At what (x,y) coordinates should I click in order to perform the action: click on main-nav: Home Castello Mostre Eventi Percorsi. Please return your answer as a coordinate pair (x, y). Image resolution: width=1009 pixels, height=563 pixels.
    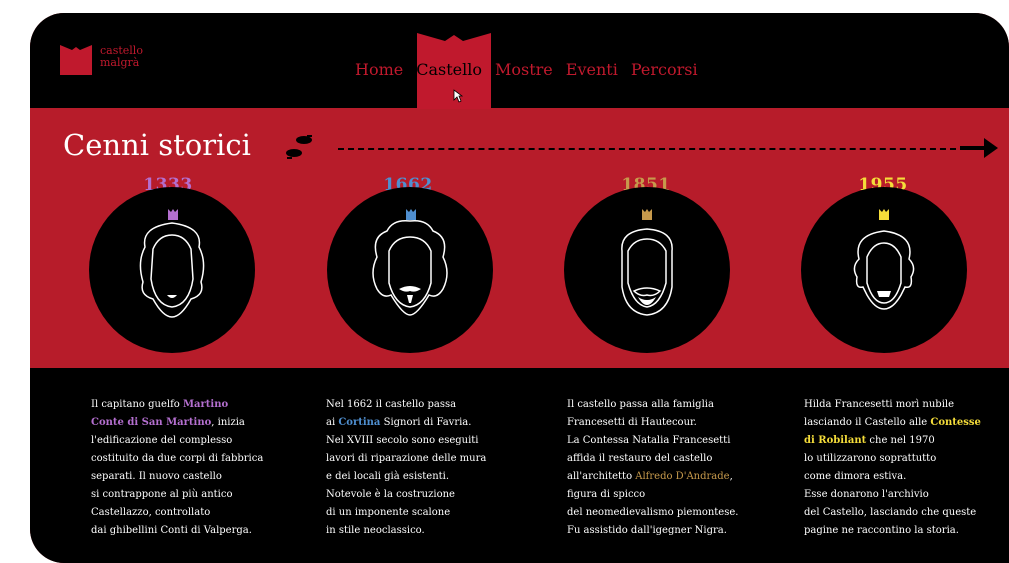
    Looking at the image, I should click on (526, 69).